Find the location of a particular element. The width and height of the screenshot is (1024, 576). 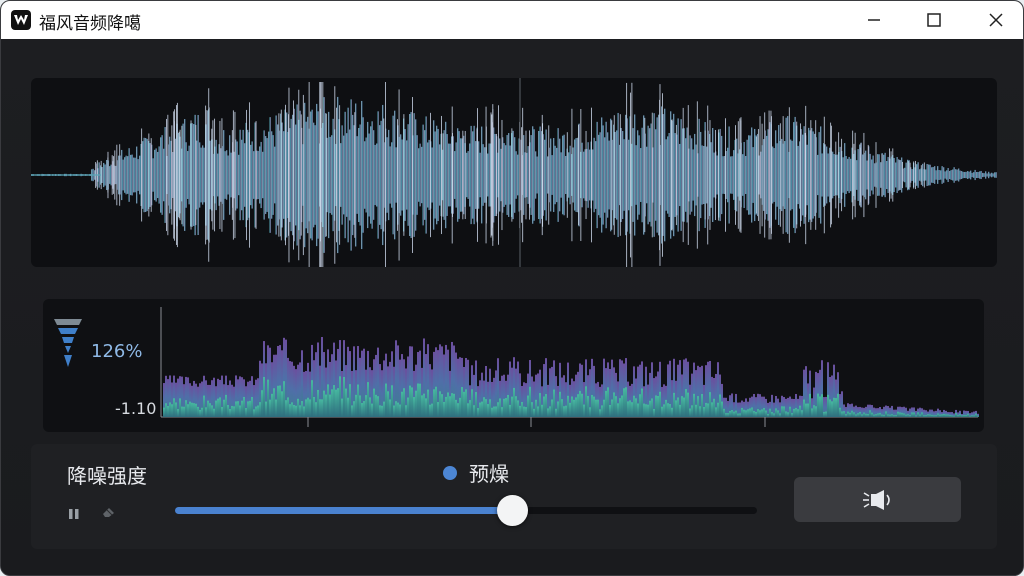

preset-option: 预燥 is located at coordinates (476, 472).